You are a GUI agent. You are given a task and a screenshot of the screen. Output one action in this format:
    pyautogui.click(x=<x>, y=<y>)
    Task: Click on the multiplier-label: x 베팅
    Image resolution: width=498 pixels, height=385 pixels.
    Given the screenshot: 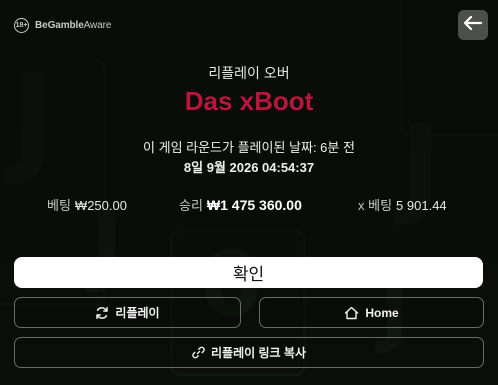 What is the action you would take?
    pyautogui.click(x=375, y=205)
    